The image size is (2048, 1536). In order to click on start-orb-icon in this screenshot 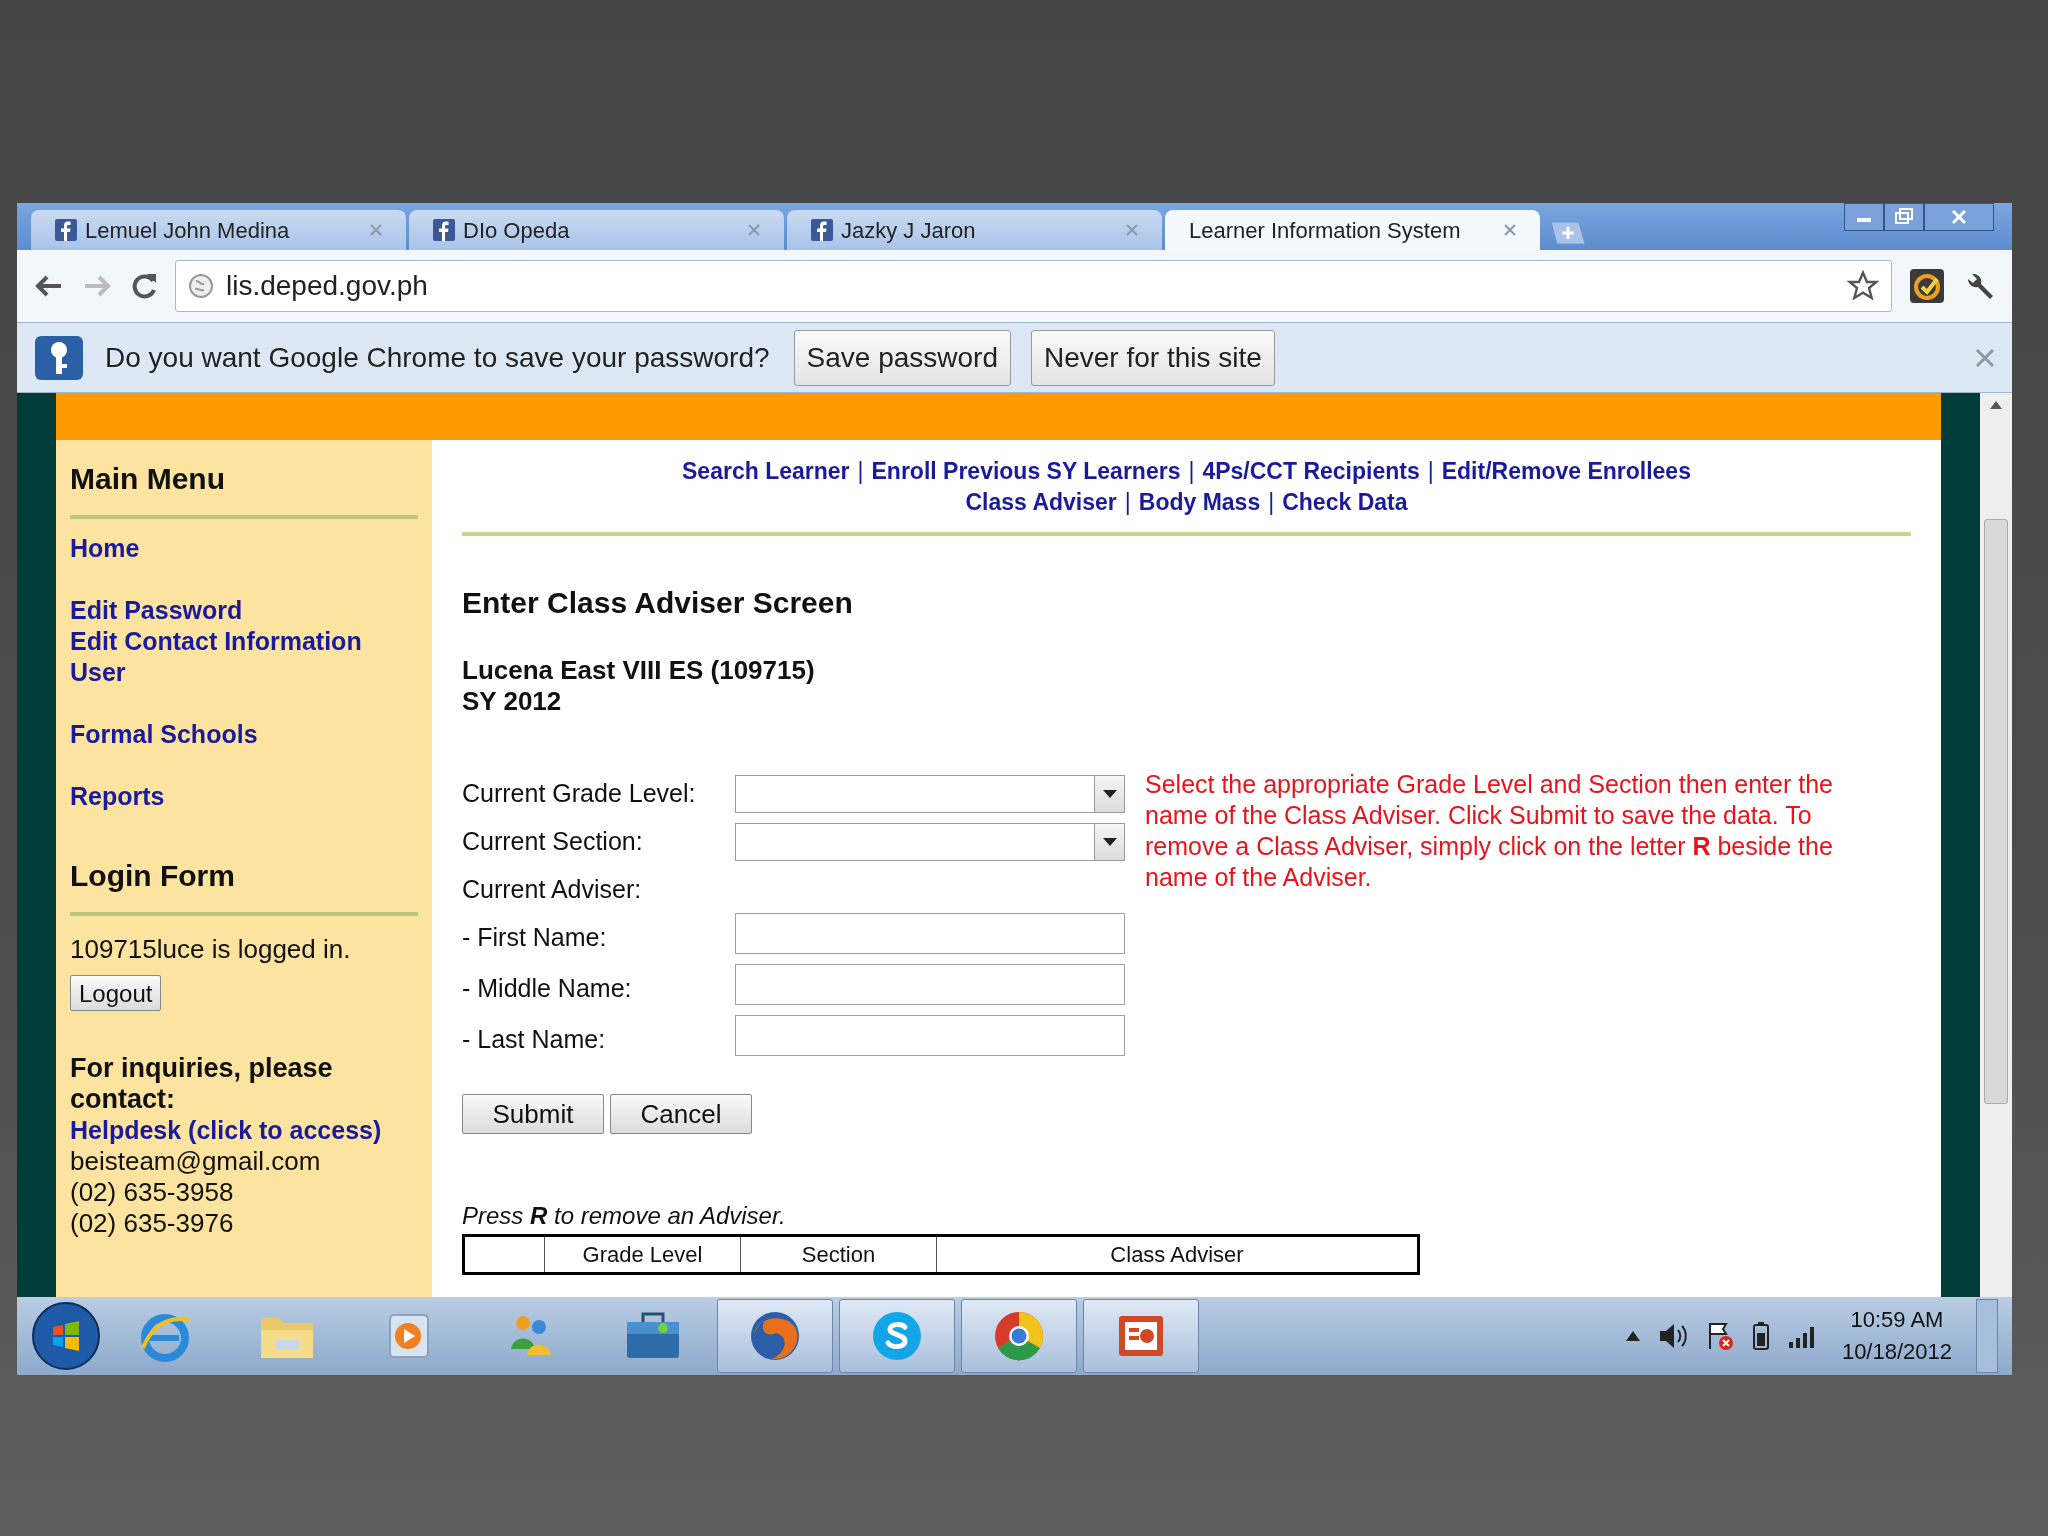, I will do `click(66, 1336)`.